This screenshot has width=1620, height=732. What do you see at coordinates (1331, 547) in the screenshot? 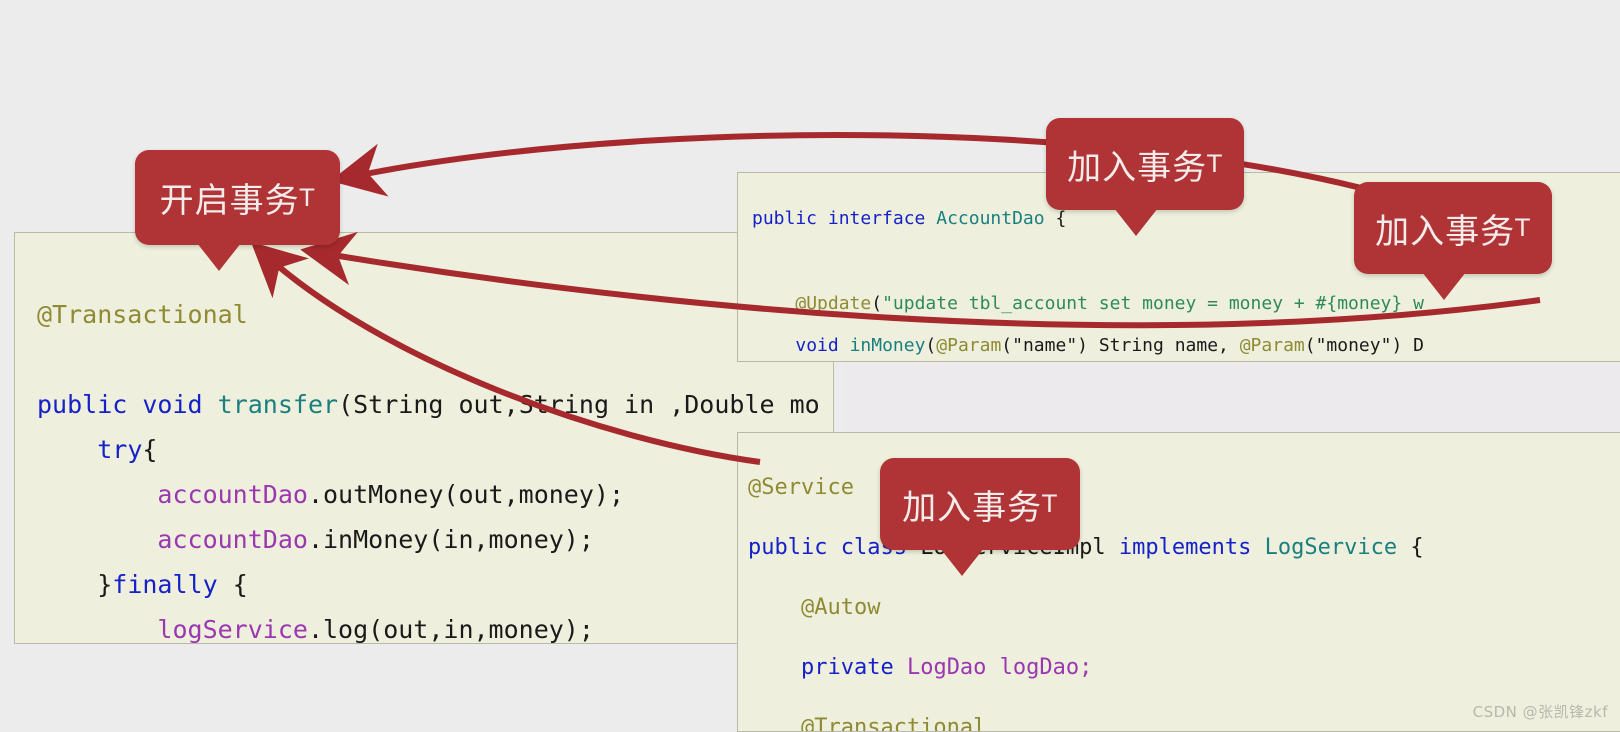
I see `code-token-interface-logservice: LogService` at bounding box center [1331, 547].